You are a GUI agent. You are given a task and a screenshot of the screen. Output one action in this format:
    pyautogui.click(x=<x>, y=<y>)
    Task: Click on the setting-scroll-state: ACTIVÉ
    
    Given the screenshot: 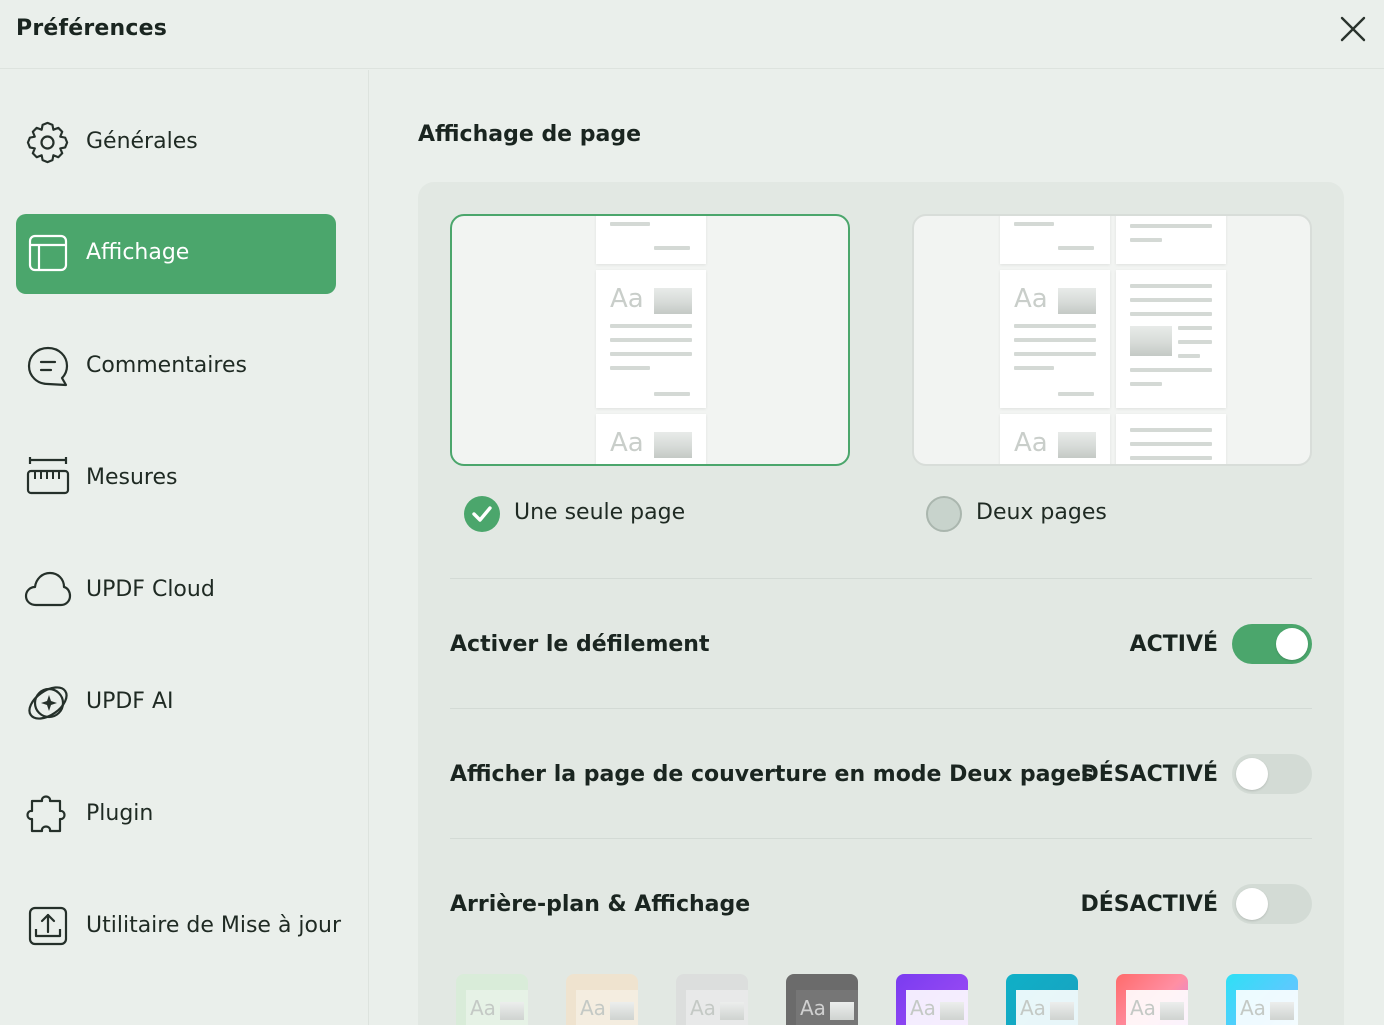 What is the action you would take?
    pyautogui.click(x=1173, y=644)
    